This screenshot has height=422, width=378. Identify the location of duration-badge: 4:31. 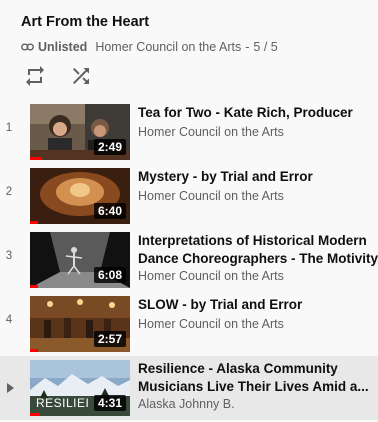
(109, 403).